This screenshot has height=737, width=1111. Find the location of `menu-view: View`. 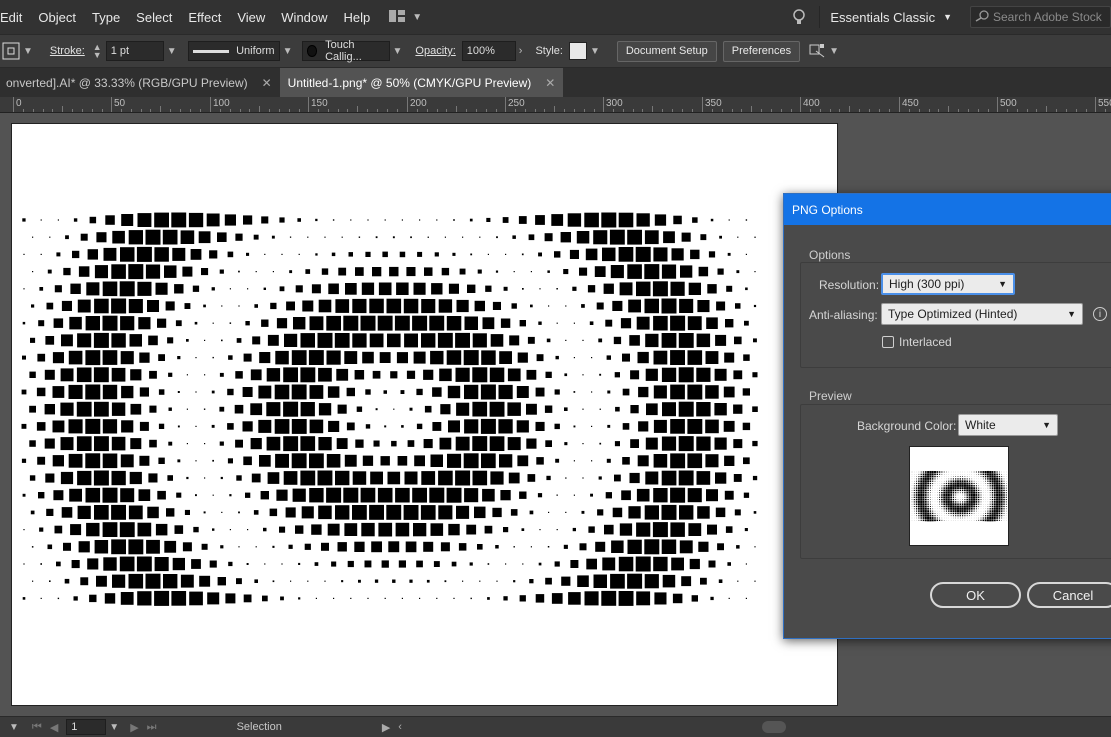

menu-view: View is located at coordinates (251, 17).